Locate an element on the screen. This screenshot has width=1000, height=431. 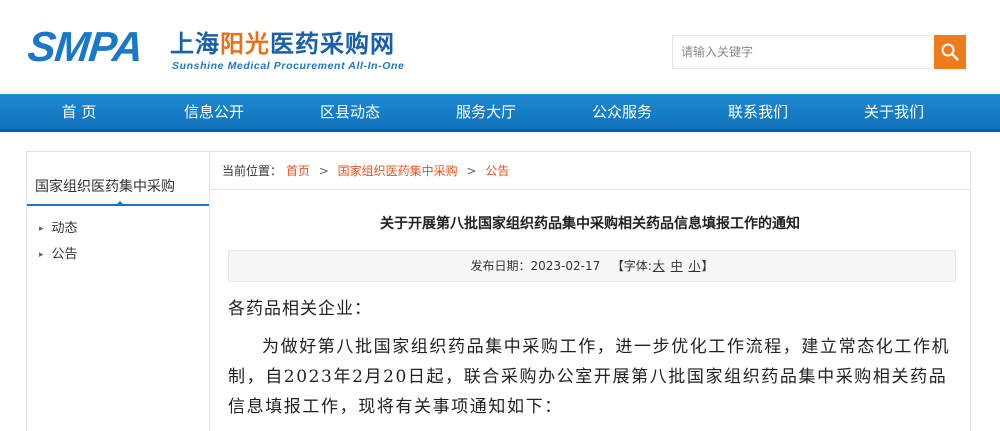
search-box is located at coordinates (819, 52).